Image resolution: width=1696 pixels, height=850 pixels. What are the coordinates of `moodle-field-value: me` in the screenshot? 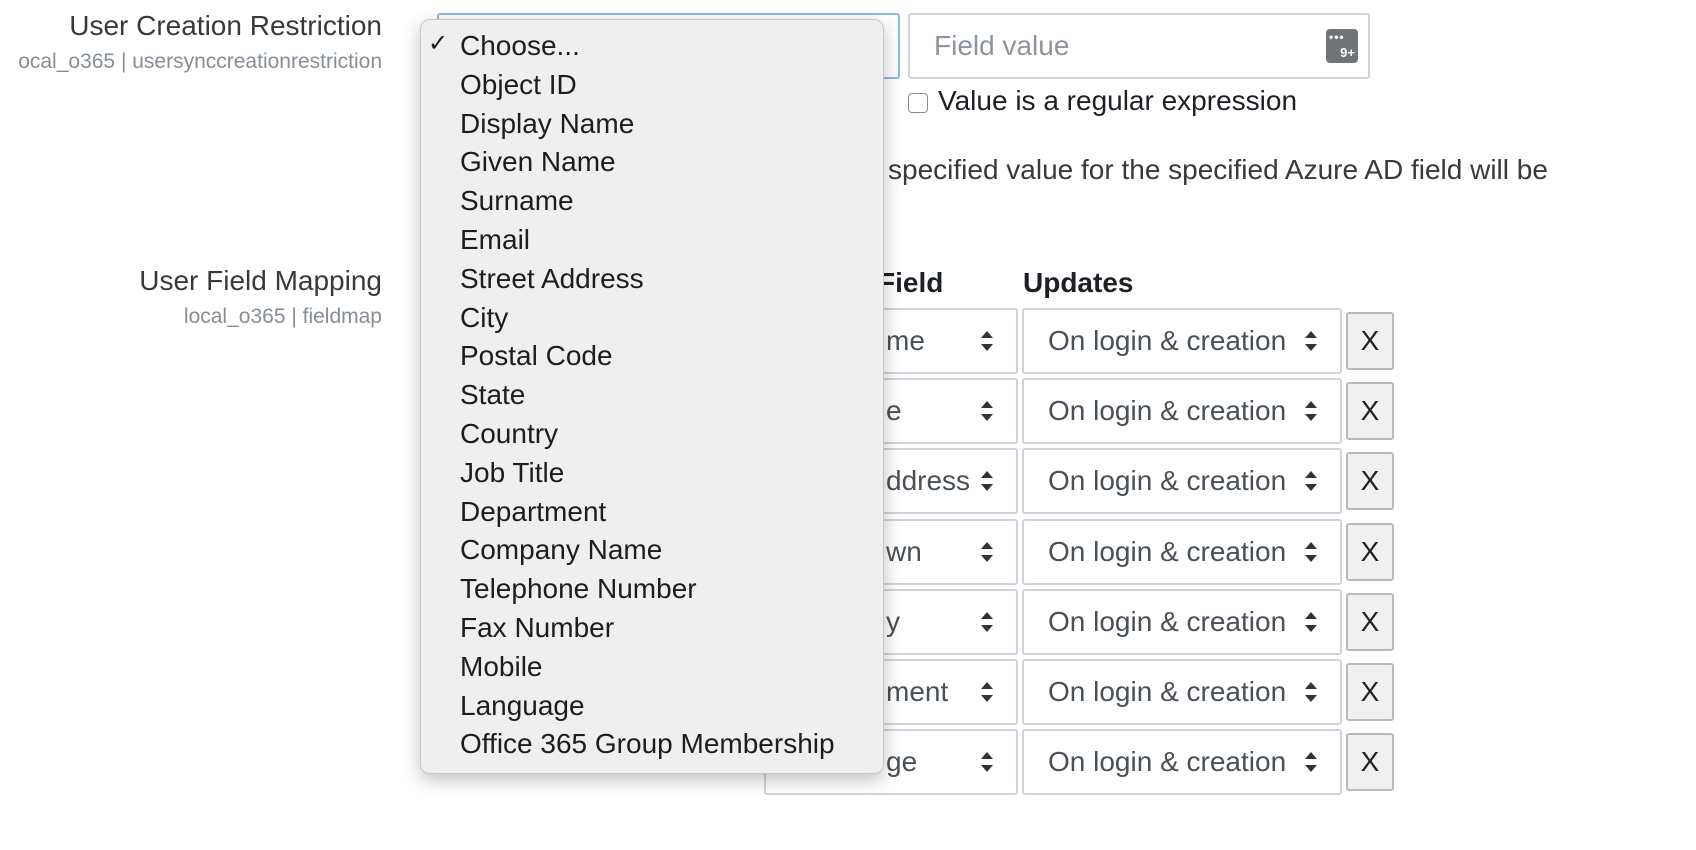 It's located at (905, 340).